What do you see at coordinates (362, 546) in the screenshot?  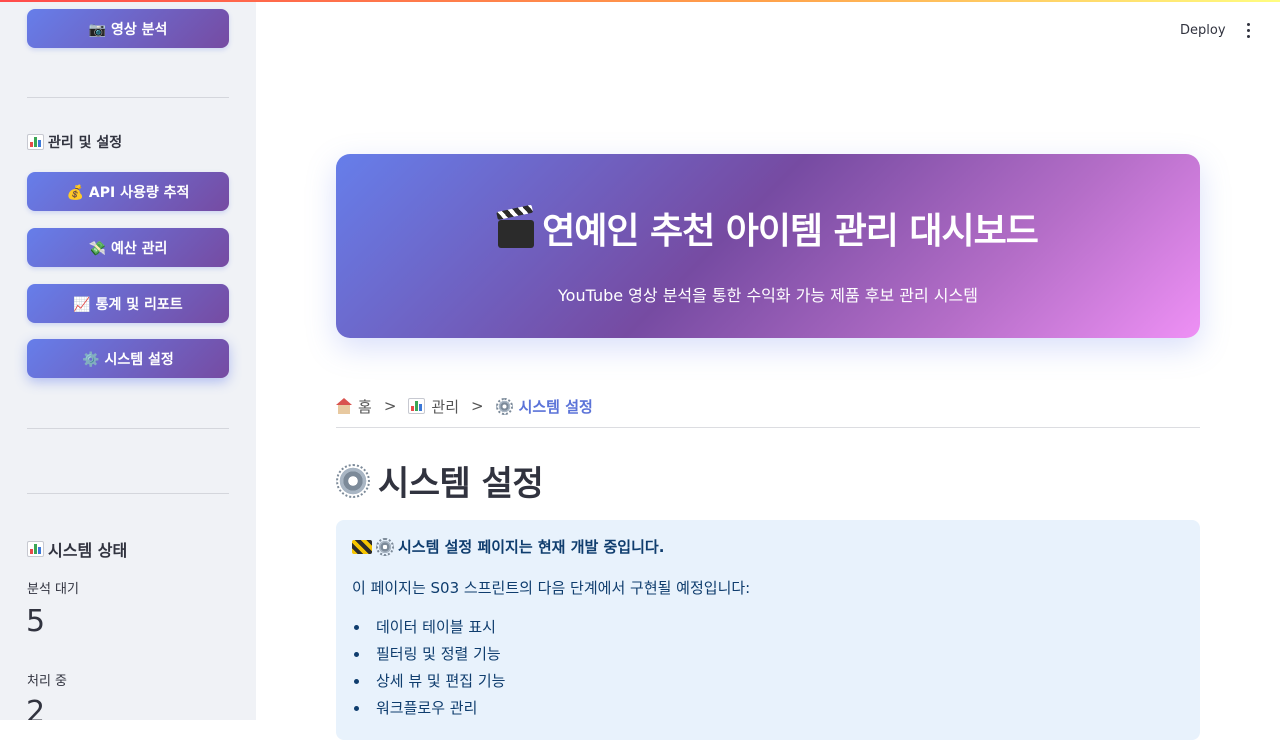 I see `construction-barrier-icon` at bounding box center [362, 546].